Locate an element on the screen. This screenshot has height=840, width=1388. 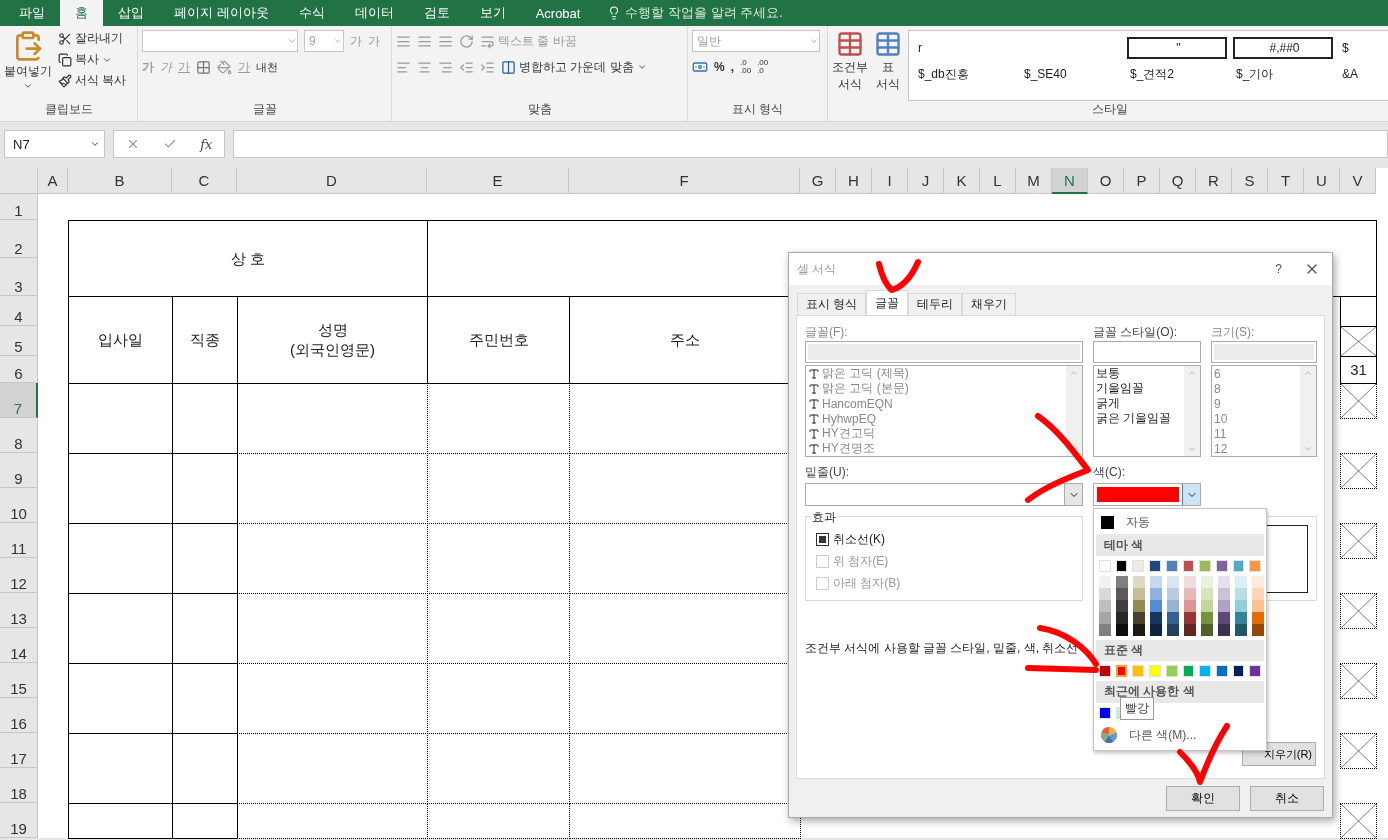
dialog-tab: 글꼴 is located at coordinates (887, 302).